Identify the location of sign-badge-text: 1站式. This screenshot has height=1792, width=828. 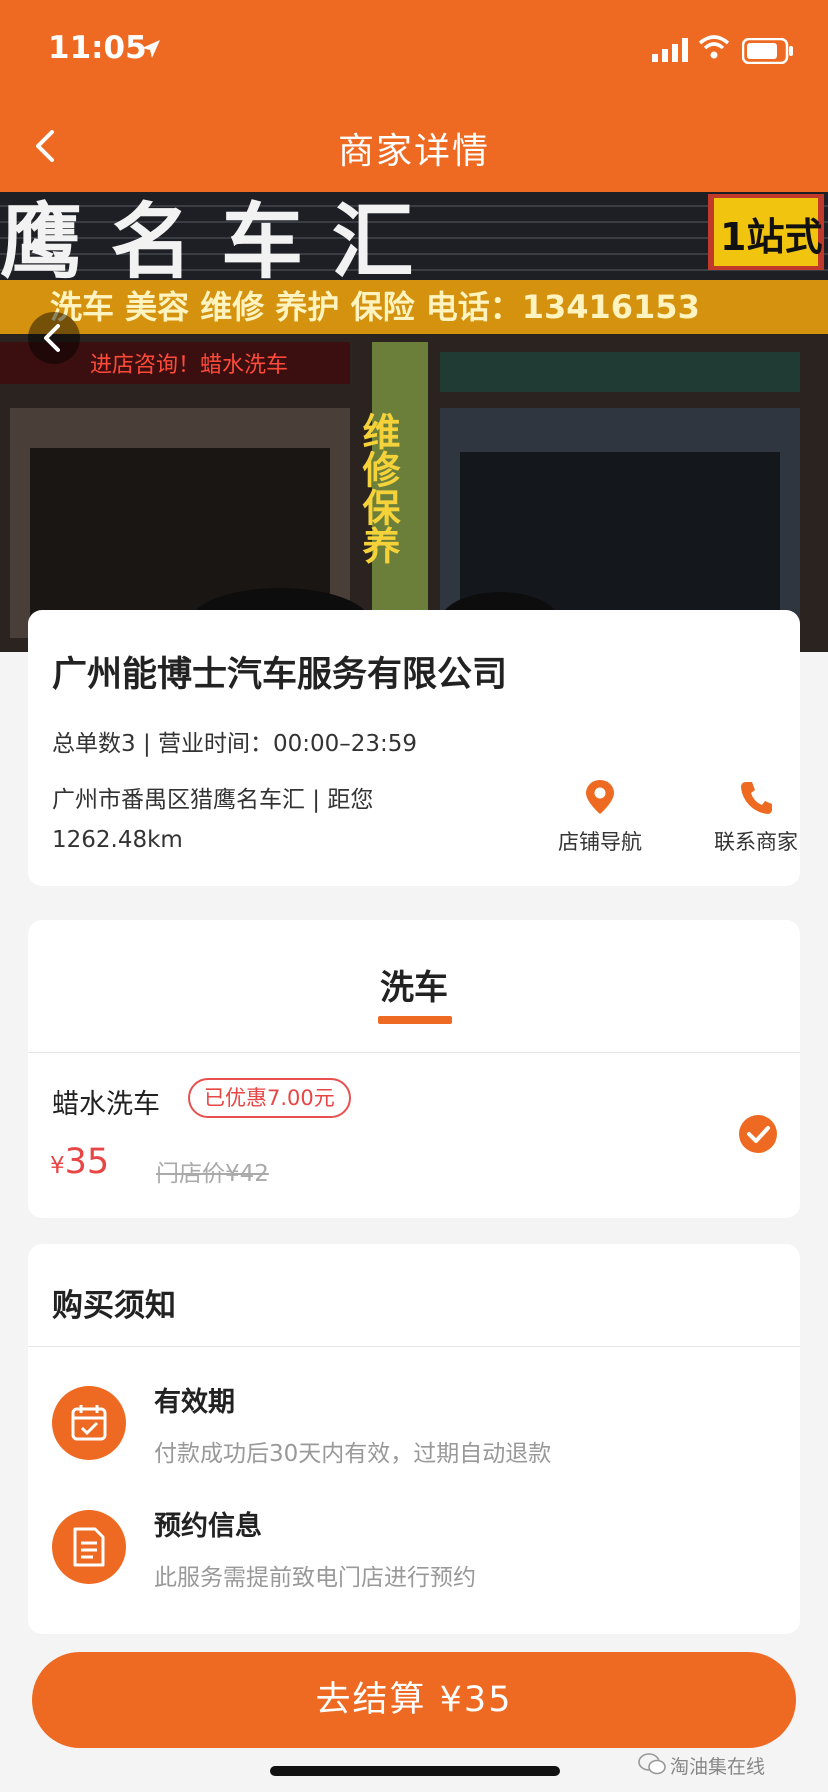
(771, 237).